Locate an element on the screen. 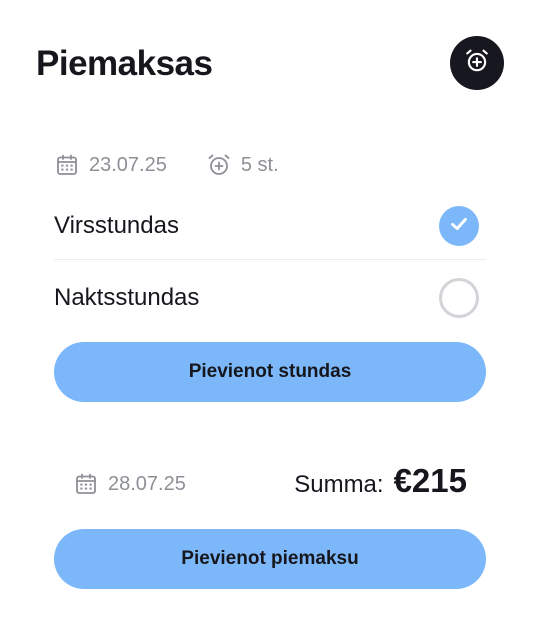 The height and width of the screenshot is (644, 540). page-title: Piemaksas is located at coordinates (124, 63).